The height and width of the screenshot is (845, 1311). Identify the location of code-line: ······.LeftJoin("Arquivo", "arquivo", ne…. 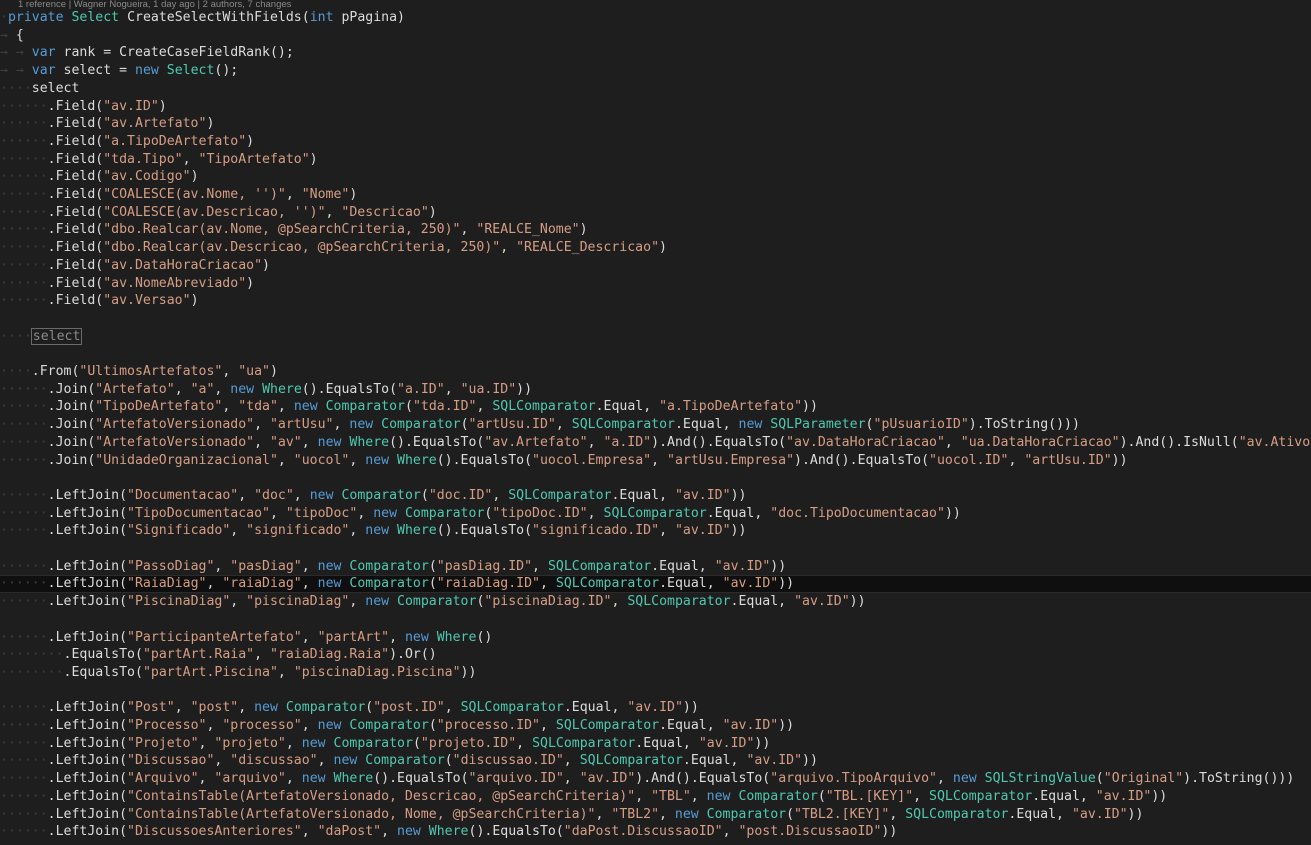
(655, 779).